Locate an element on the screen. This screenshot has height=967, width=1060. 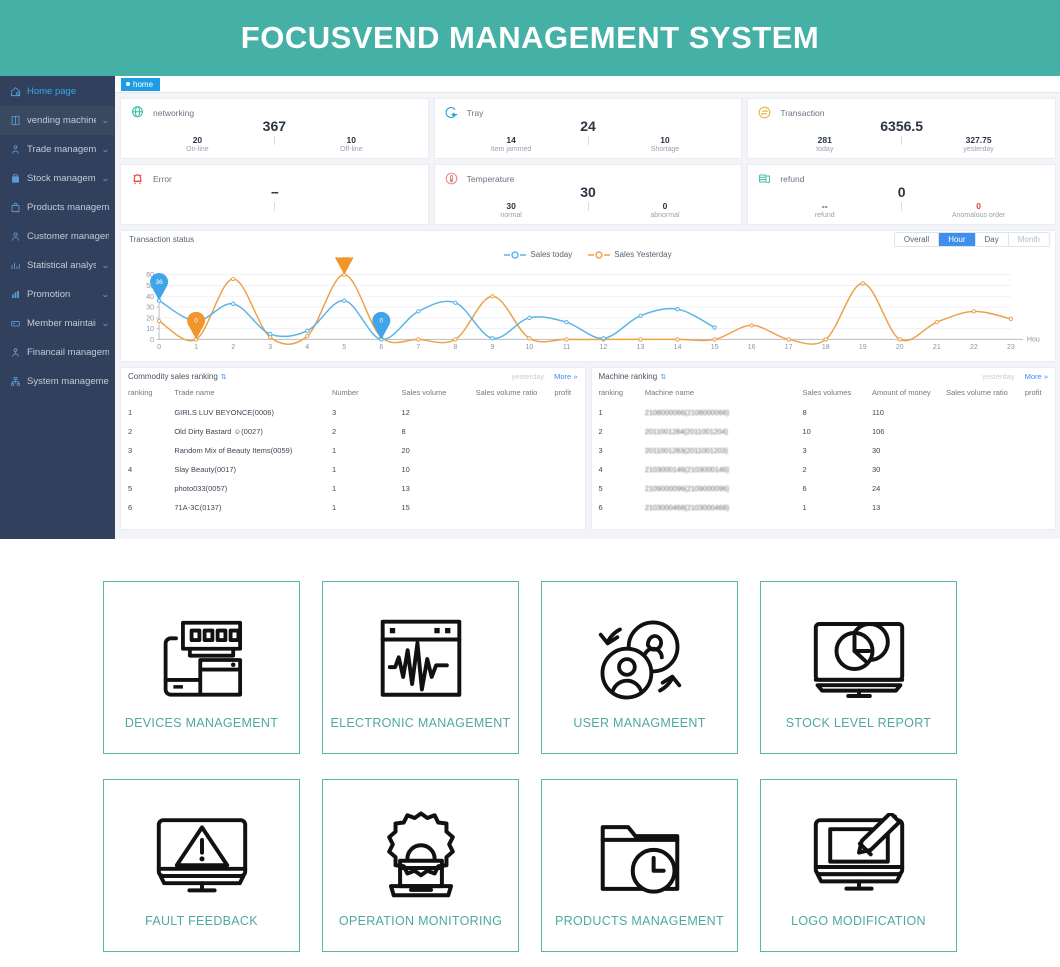
stat-card-transaction: Transaction 6356.5 281 today 327.75 yesterday is located at coordinates (902, 128).